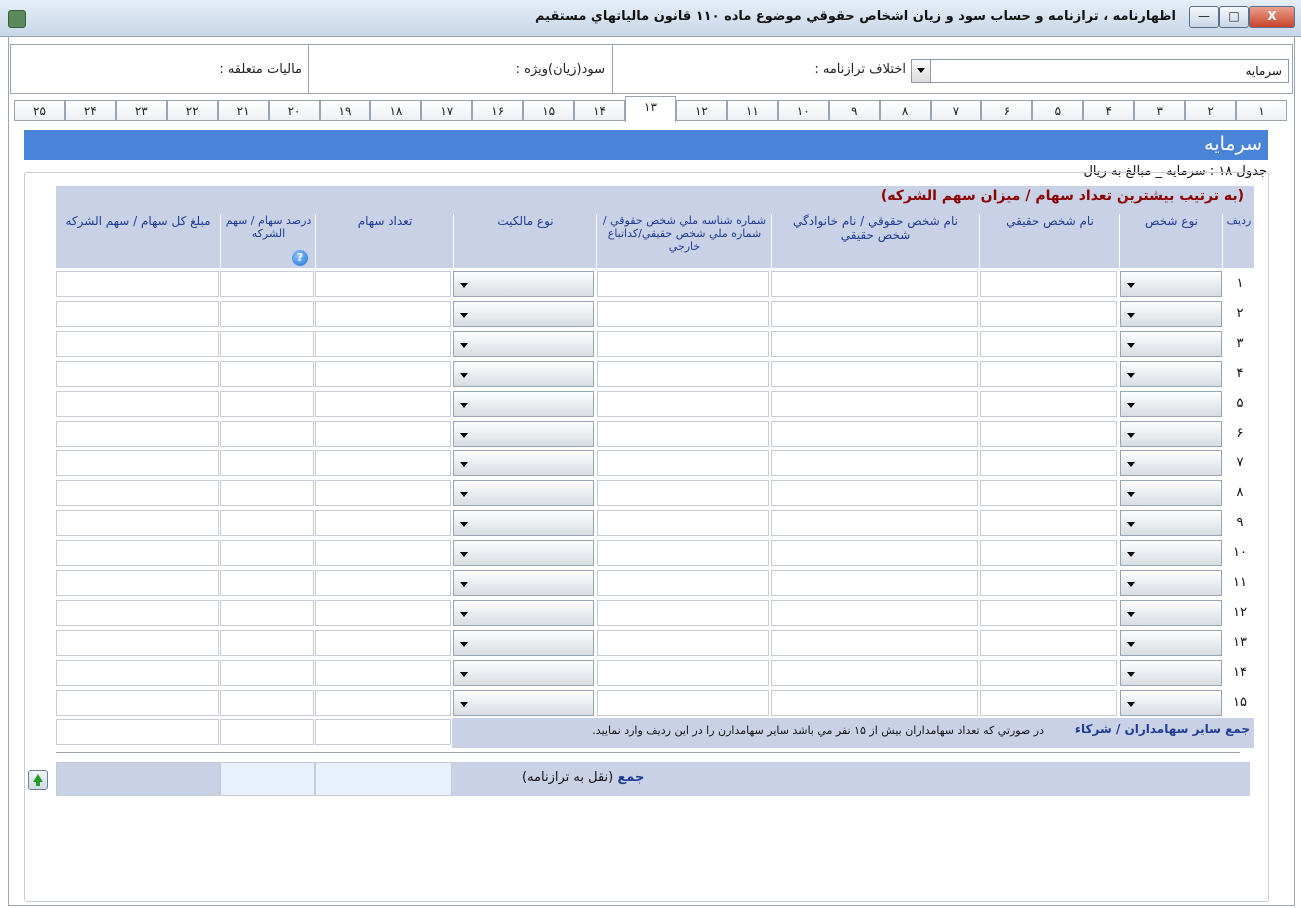 Image resolution: width=1301 pixels, height=908 pixels. Describe the element at coordinates (956, 110) in the screenshot. I see `tab-7: ٧` at that location.